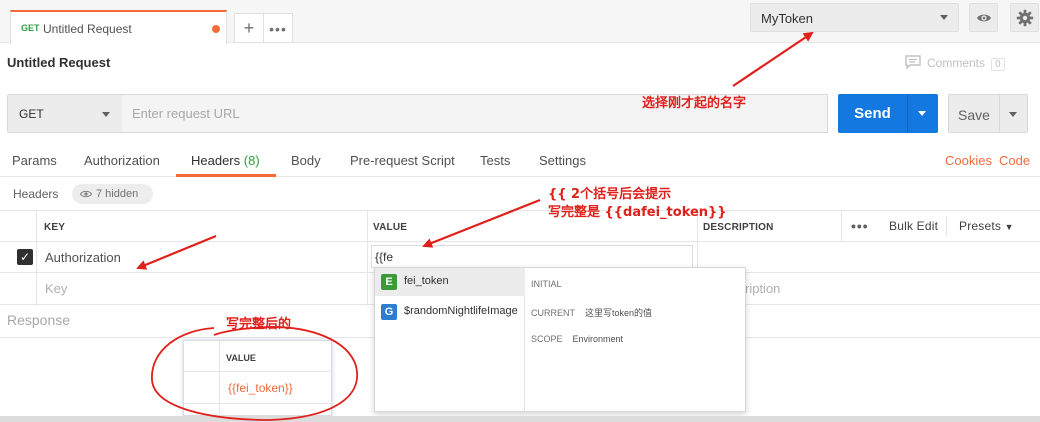  What do you see at coordinates (259, 324) in the screenshot?
I see `annotation-after-complete: 写完整后的` at bounding box center [259, 324].